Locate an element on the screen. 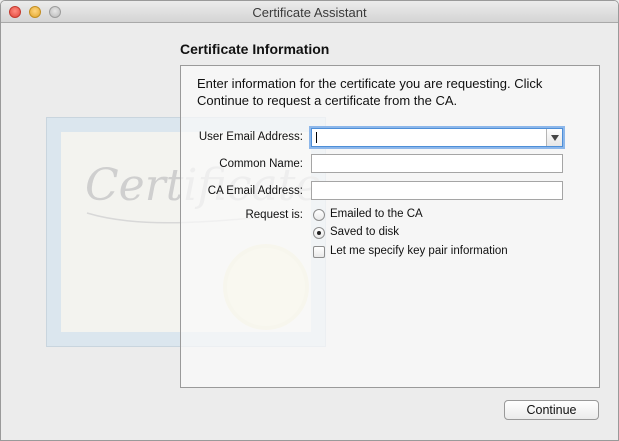 This screenshot has width=619, height=441. saved-to-disk-radio is located at coordinates (319, 233).